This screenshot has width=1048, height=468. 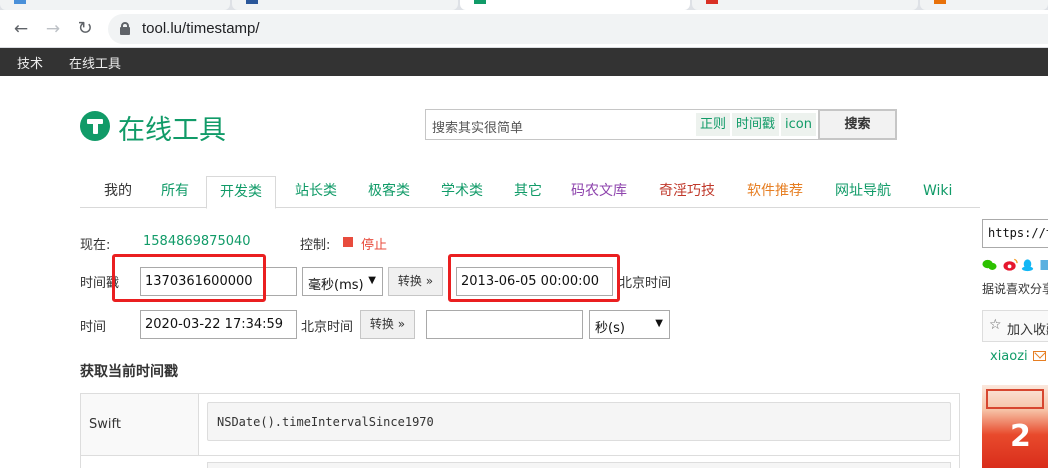 What do you see at coordinates (989, 265) in the screenshot?
I see `wechat-icon` at bounding box center [989, 265].